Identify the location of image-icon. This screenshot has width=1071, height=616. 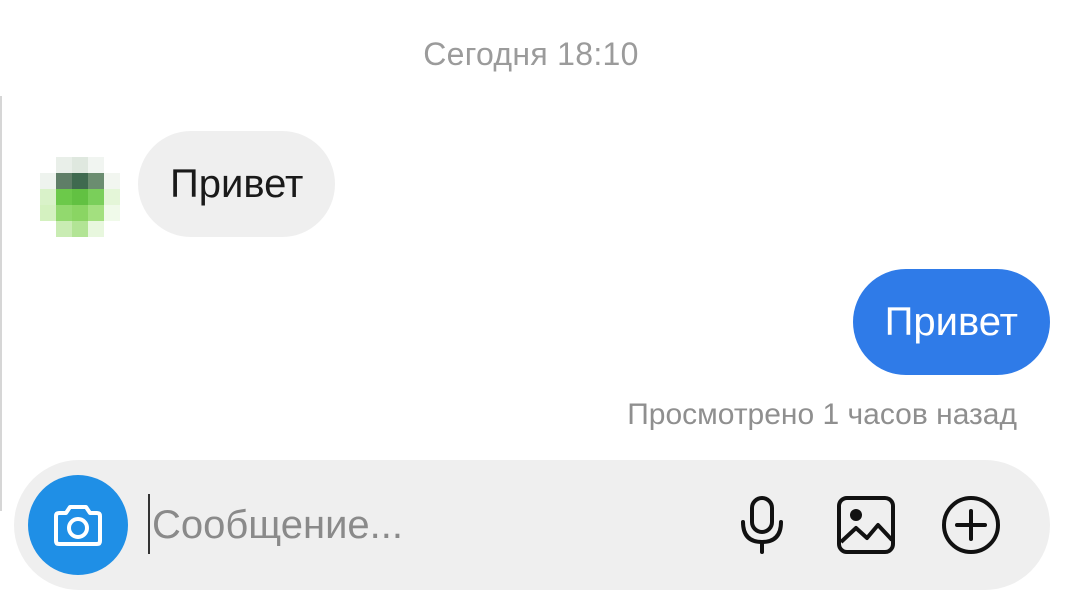
(866, 525).